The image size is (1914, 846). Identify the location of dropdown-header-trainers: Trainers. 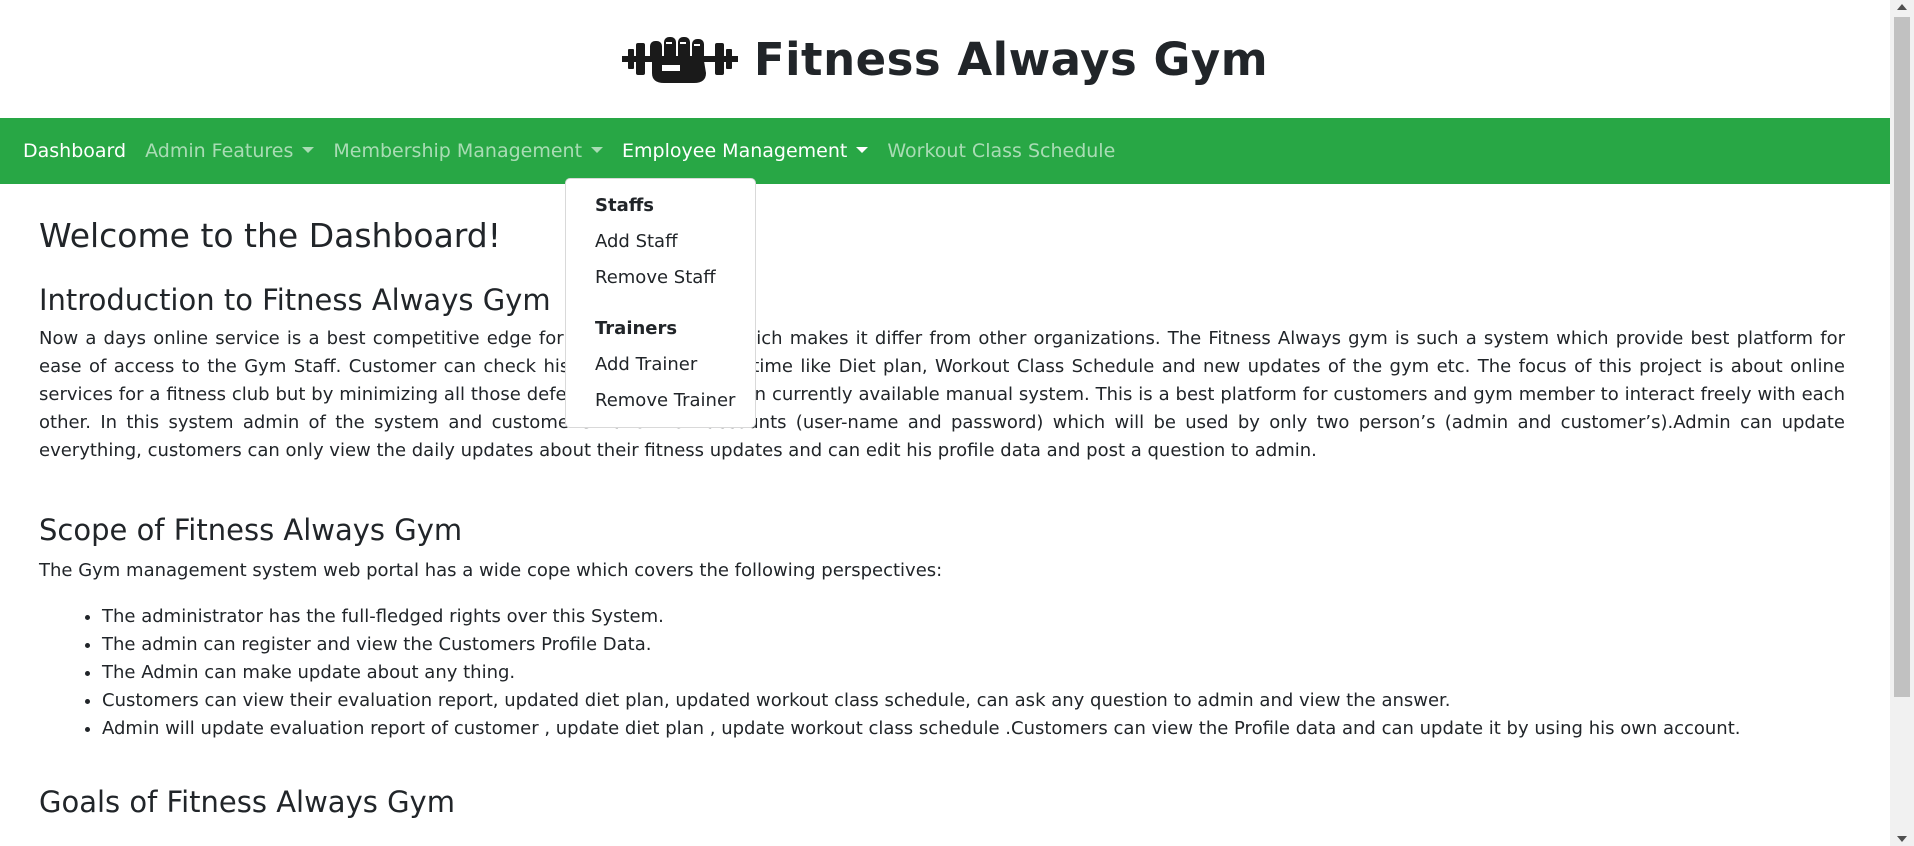
(636, 328).